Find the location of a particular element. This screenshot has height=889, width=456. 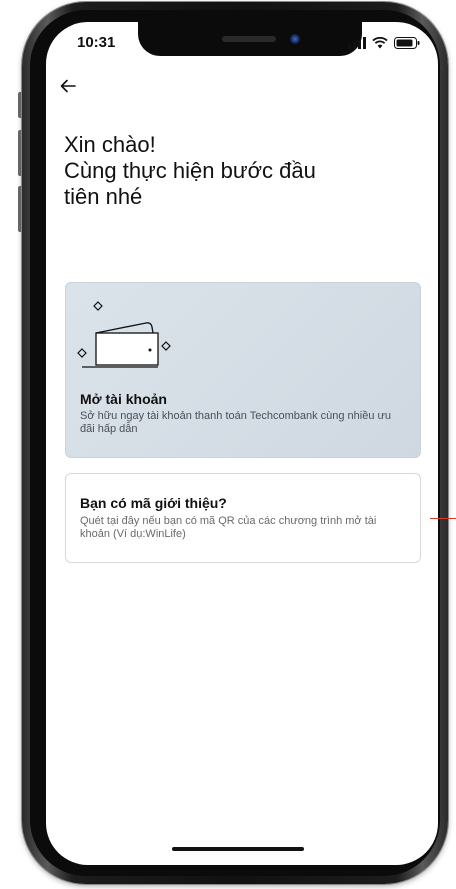

title-line-2: Cùng thực hiện bước đầu is located at coordinates (190, 170).